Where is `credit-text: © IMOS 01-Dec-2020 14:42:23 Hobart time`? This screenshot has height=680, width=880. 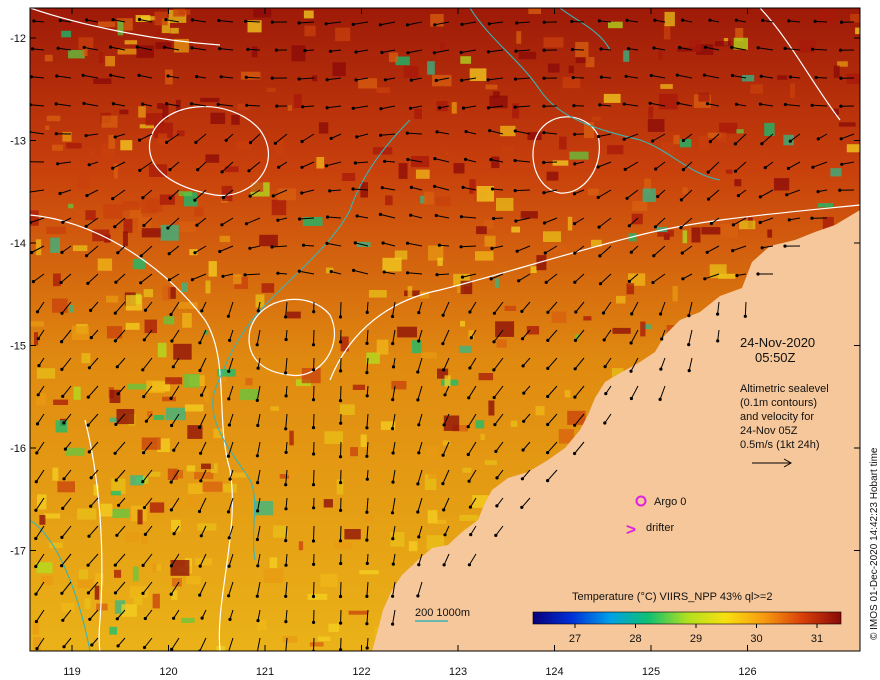 credit-text: © IMOS 01-Dec-2020 14:42:23 Hobart time is located at coordinates (874, 543).